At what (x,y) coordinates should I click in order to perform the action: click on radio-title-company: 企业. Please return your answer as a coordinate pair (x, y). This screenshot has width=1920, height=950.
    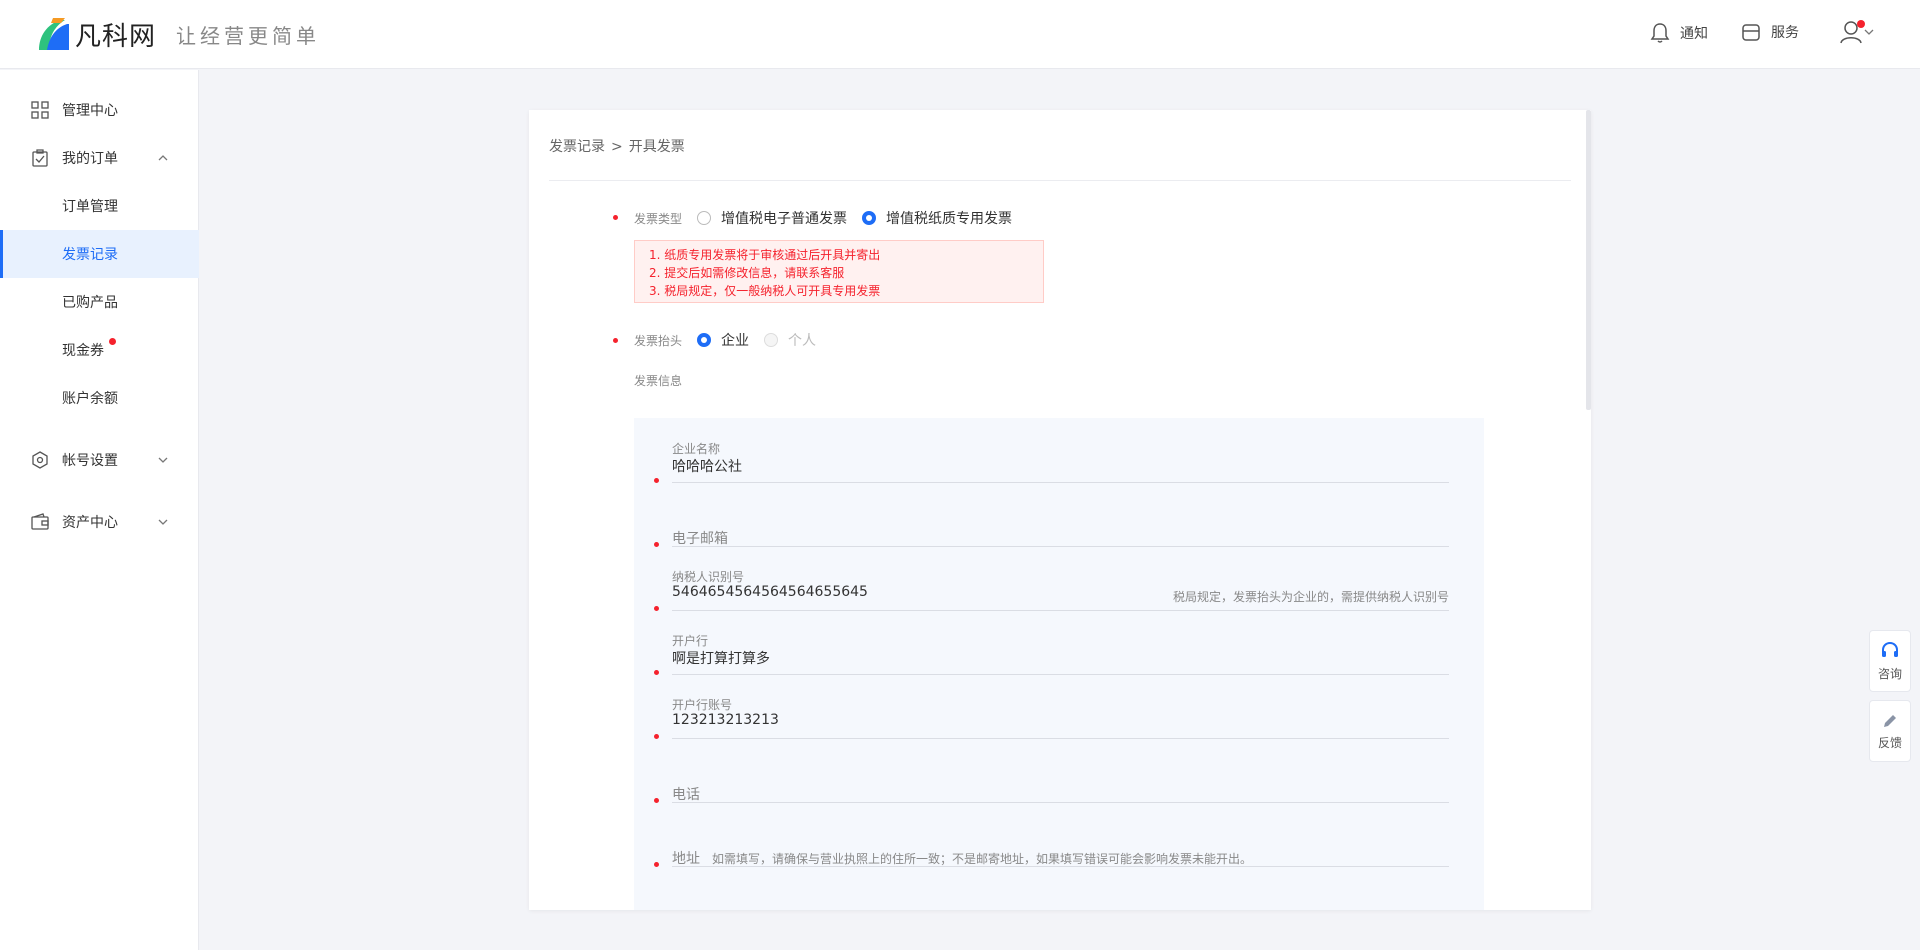
    Looking at the image, I should click on (723, 340).